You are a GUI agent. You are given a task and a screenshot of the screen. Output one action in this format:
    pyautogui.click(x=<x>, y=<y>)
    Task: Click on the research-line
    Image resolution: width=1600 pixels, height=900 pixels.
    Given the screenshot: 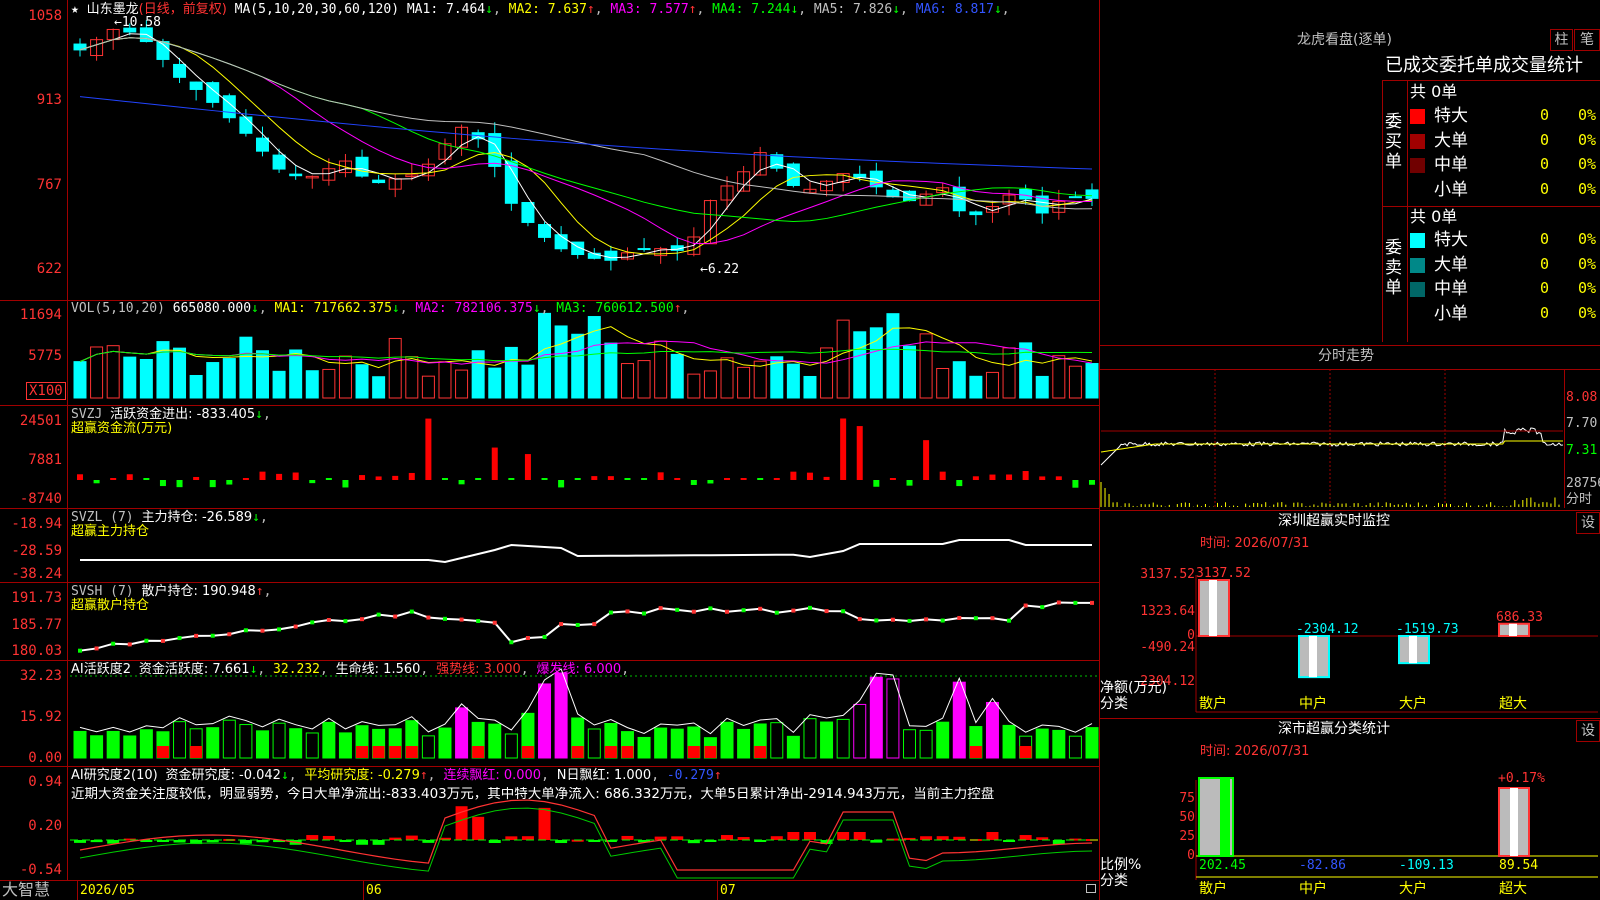 What is the action you would take?
    pyautogui.click(x=586, y=843)
    